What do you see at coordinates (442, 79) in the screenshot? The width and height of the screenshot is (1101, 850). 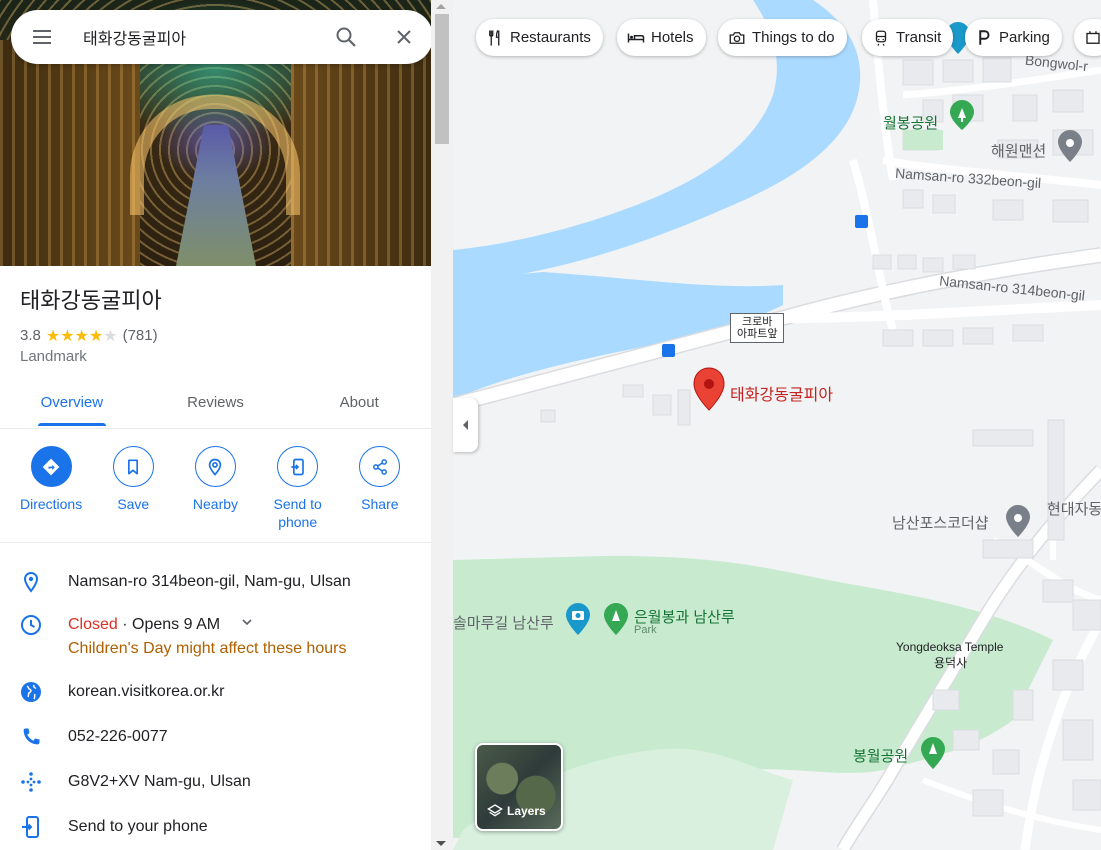 I see `scrollbar-thumb` at bounding box center [442, 79].